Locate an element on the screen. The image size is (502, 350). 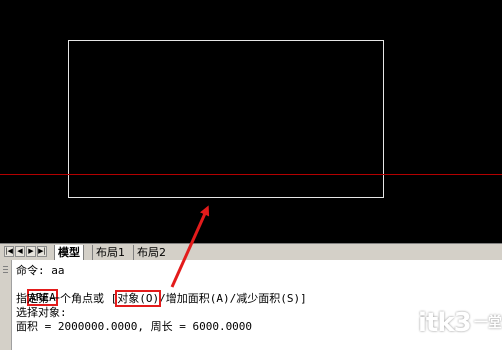
command-prompt-line: 指定第一个角点或 [对象(O)/增加面积(A)/减少面积(S)] is located at coordinates (161, 298).